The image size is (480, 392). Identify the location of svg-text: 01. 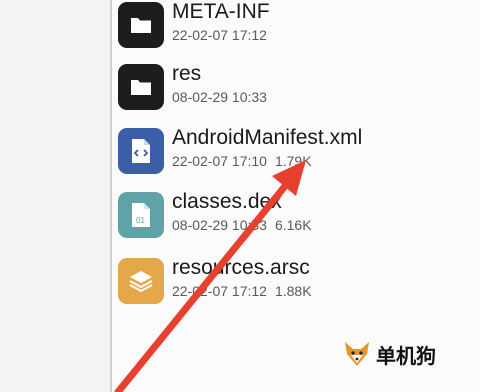
(140, 220).